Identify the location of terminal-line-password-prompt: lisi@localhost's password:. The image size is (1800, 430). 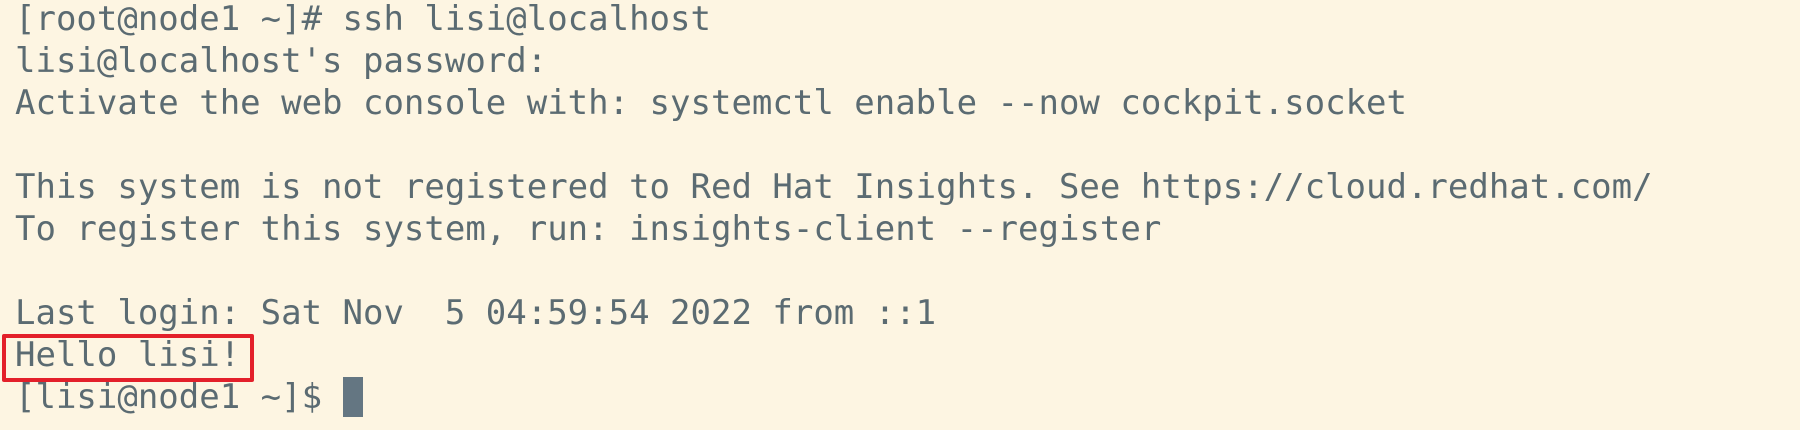
(281, 61).